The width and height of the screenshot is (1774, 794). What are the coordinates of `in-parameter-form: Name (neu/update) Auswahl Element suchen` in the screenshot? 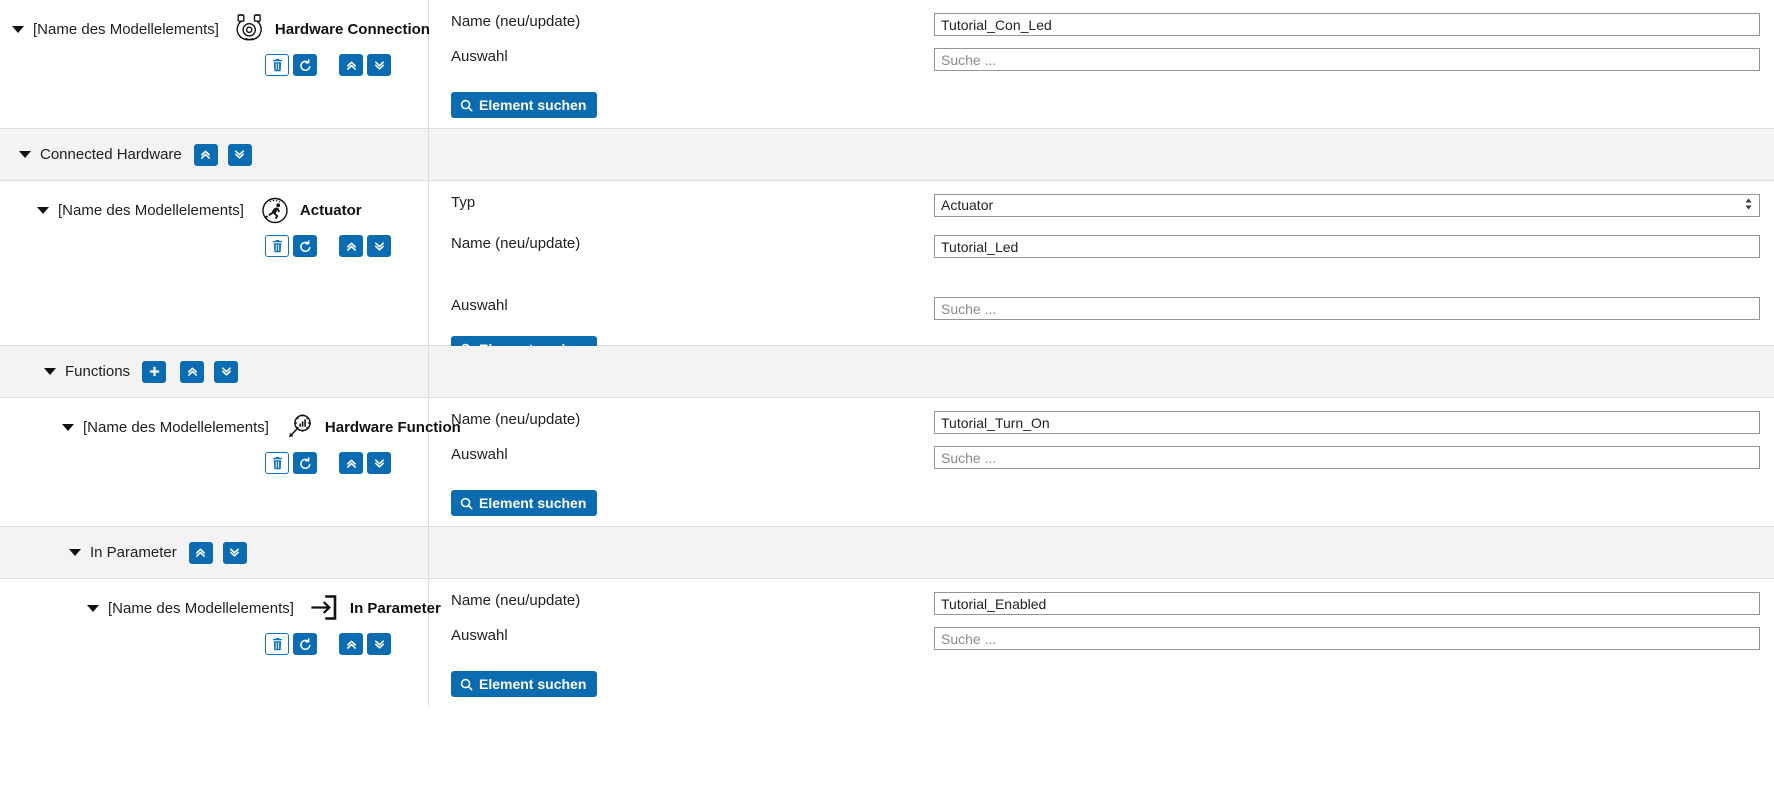 It's located at (1101, 643).